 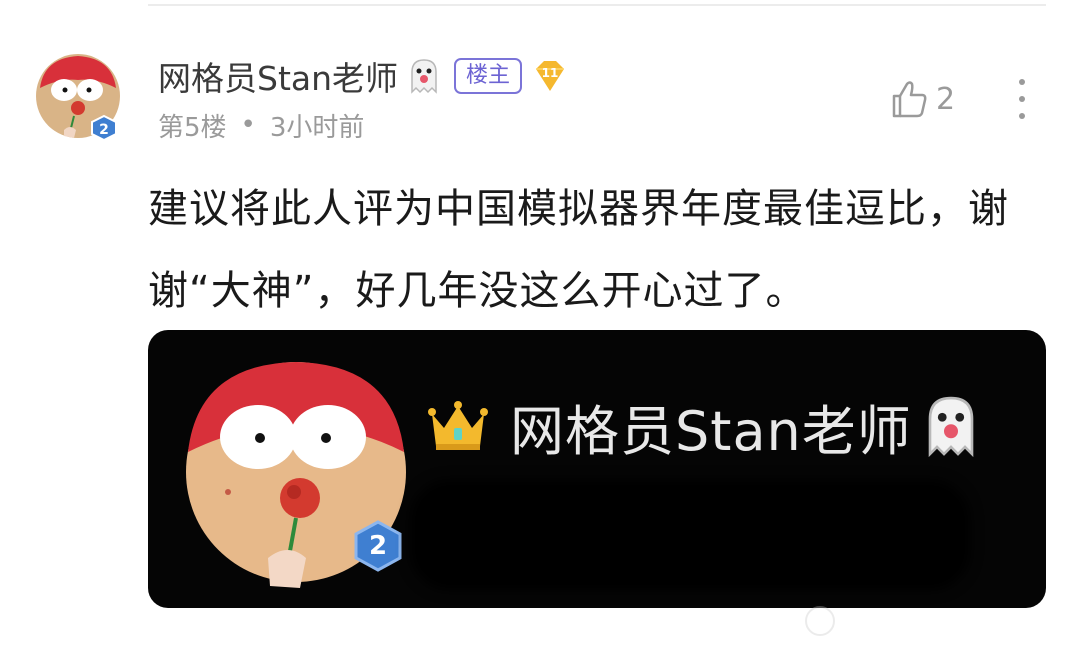 I want to click on redacted-area, so click(x=690, y=535).